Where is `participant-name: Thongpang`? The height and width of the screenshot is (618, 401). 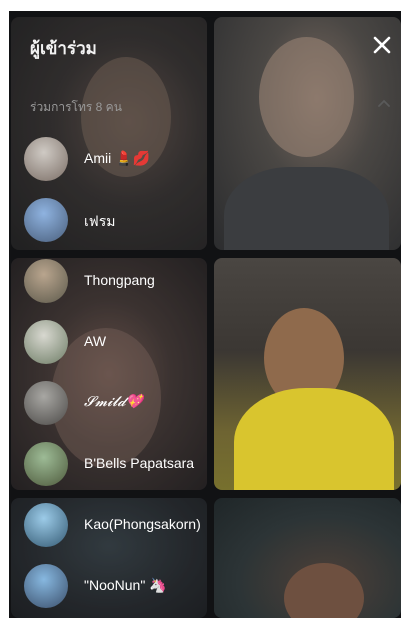 participant-name: Thongpang is located at coordinates (119, 280).